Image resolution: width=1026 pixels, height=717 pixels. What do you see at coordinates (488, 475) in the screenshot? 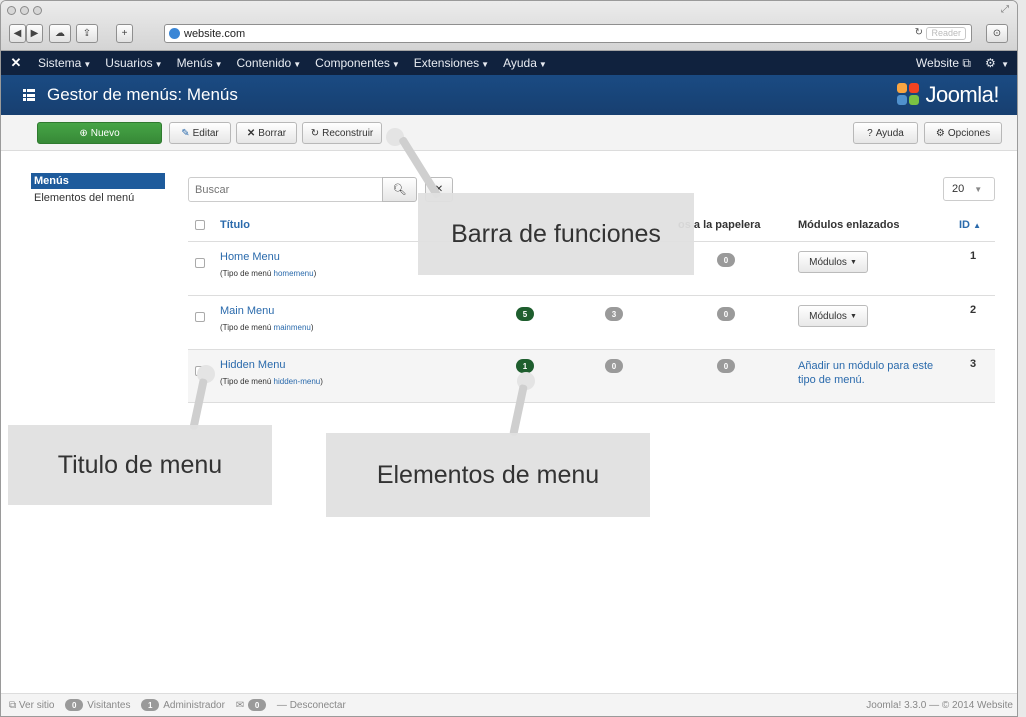
I see `items-callout: Elementos de menu` at bounding box center [488, 475].